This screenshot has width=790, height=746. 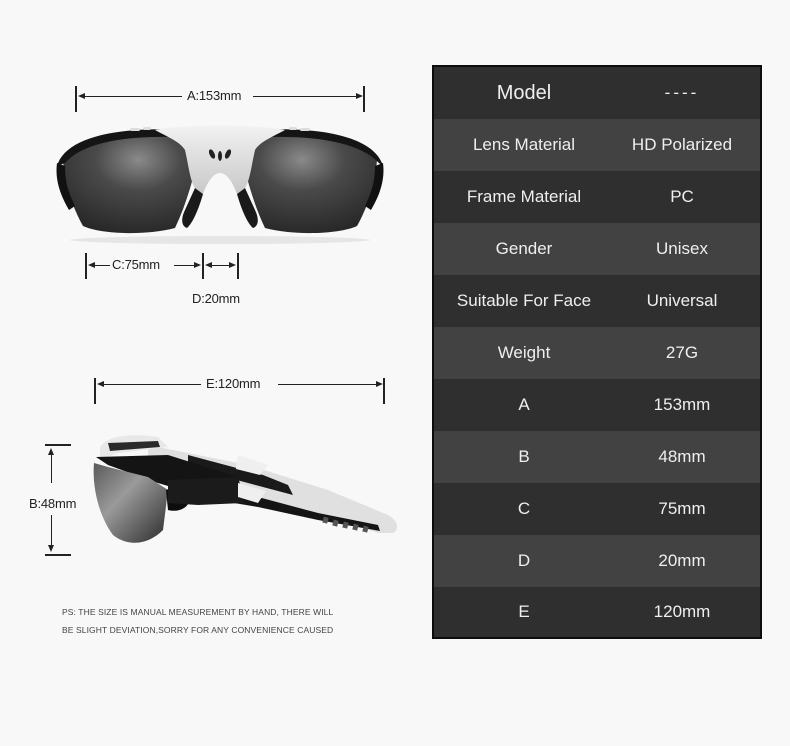 What do you see at coordinates (152, 384) in the screenshot?
I see `dimension-e-line-left` at bounding box center [152, 384].